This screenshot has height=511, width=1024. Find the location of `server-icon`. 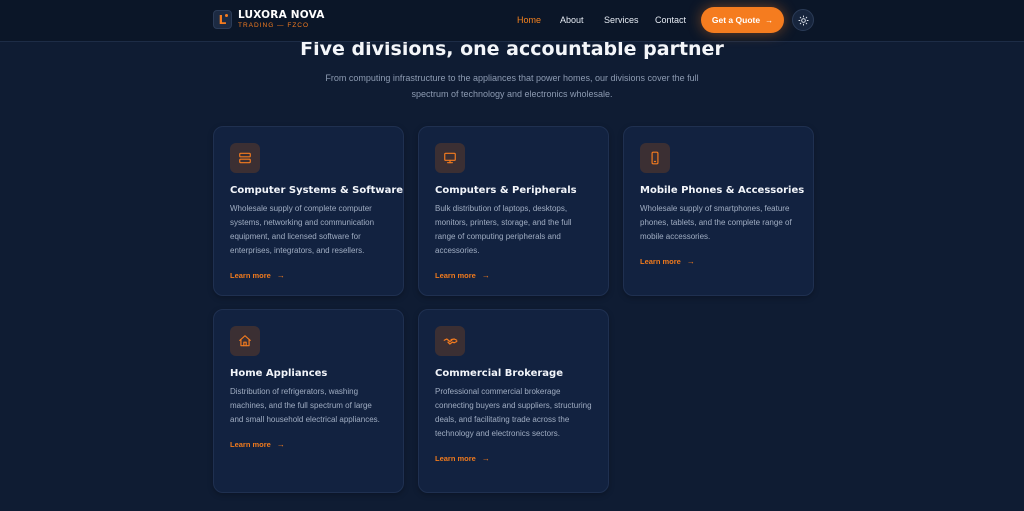

server-icon is located at coordinates (245, 158).